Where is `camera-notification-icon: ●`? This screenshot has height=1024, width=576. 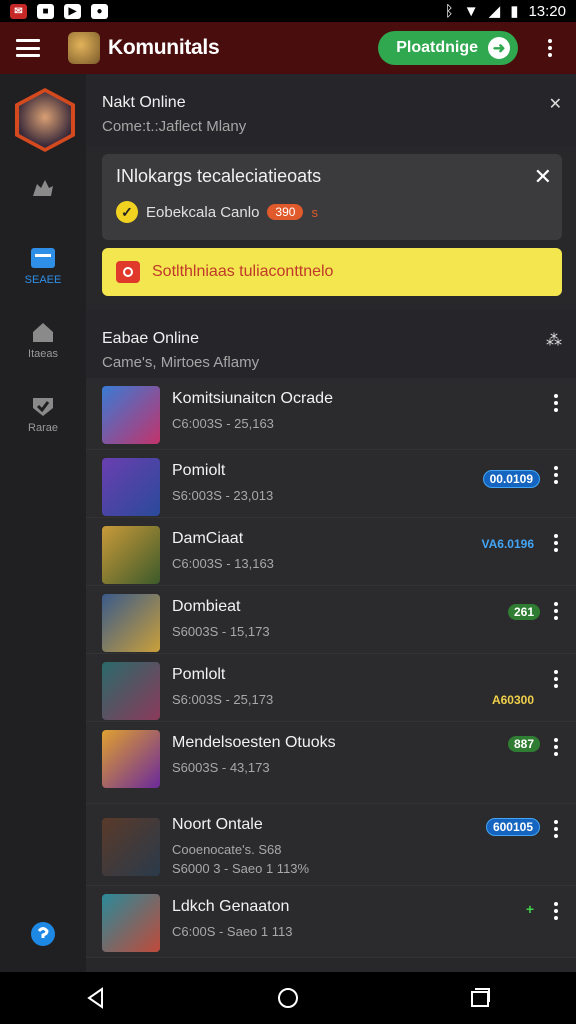 camera-notification-icon: ● is located at coordinates (99, 11).